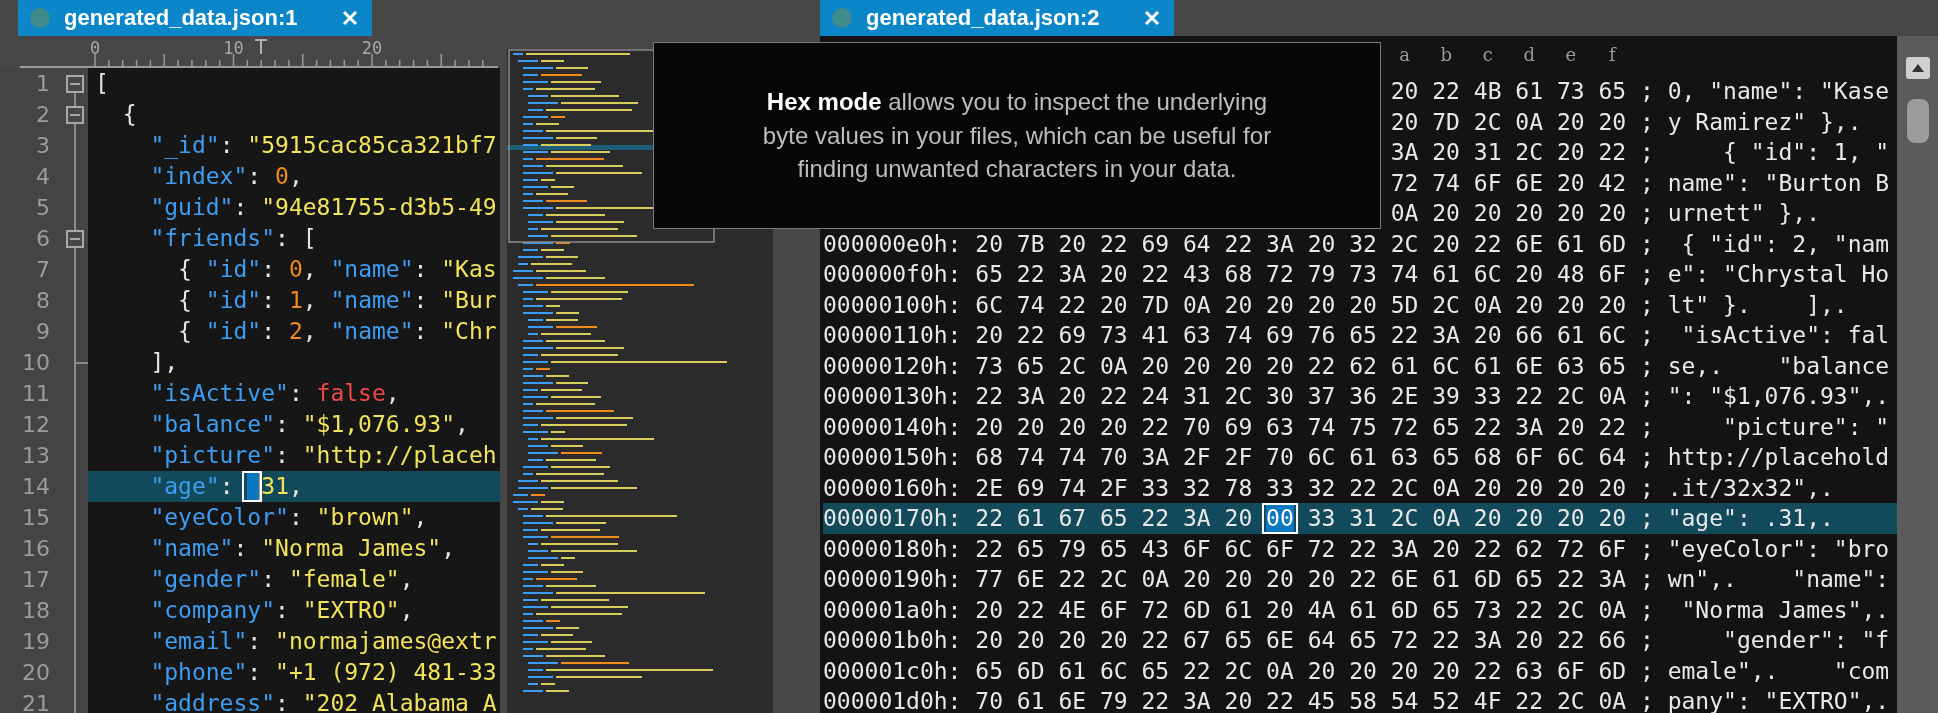 This screenshot has width=1938, height=713. Describe the element at coordinates (42, 331) in the screenshot. I see `line-number: 9` at that location.